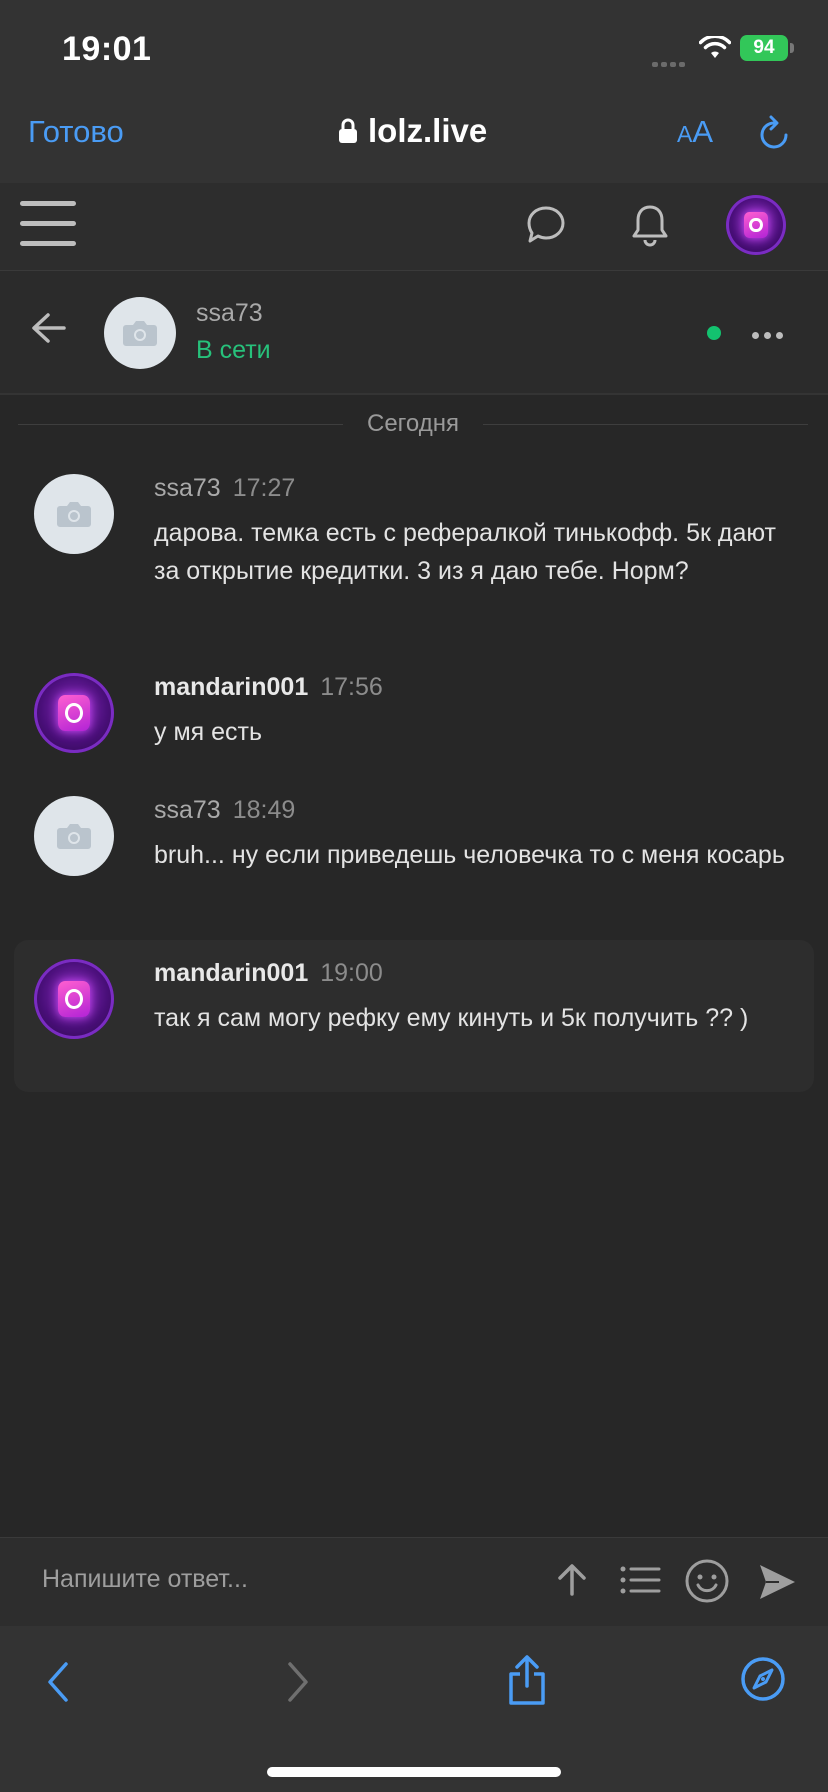 The height and width of the screenshot is (1792, 828). I want to click on battery-indicator: 94, so click(764, 48).